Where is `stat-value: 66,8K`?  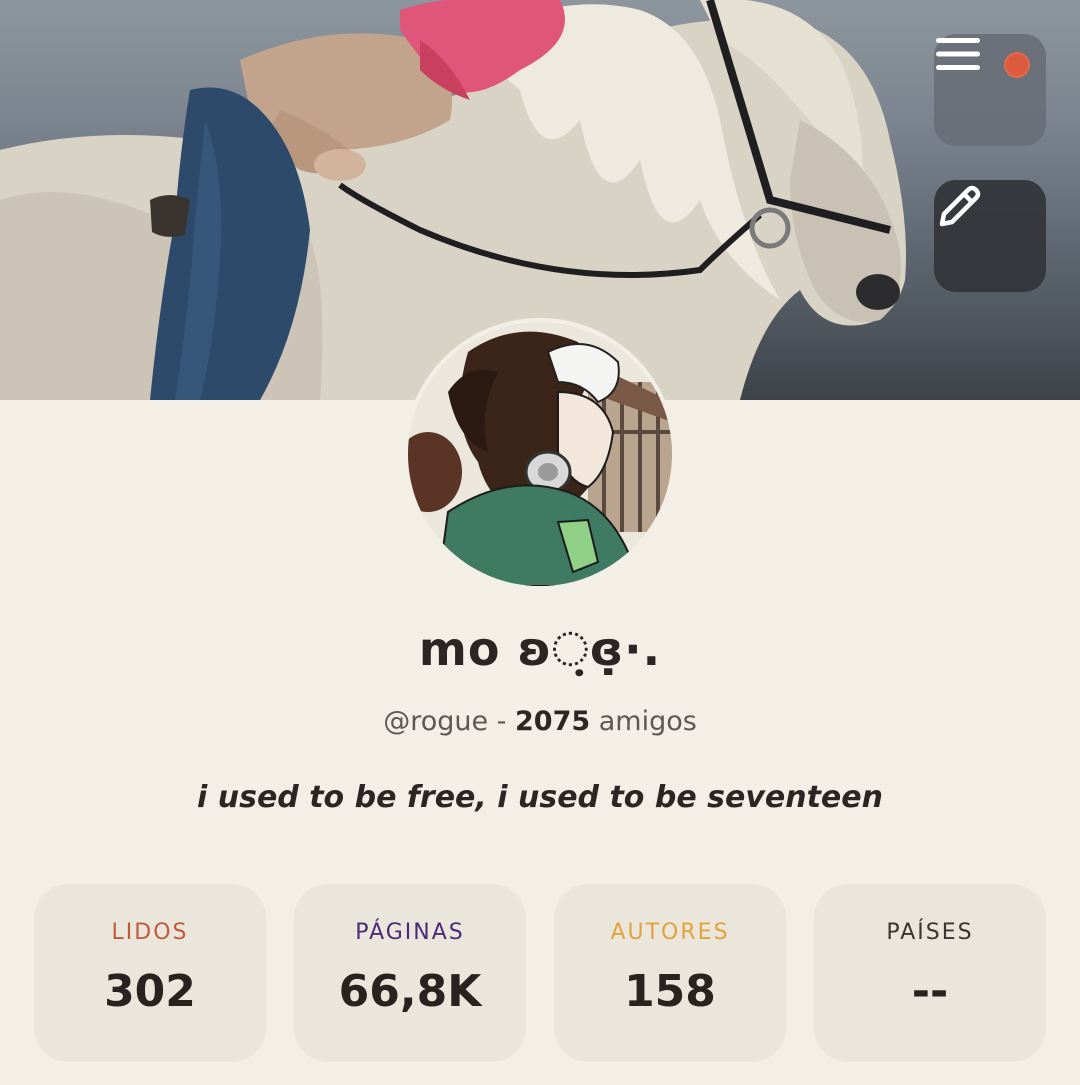 stat-value: 66,8K is located at coordinates (410, 991).